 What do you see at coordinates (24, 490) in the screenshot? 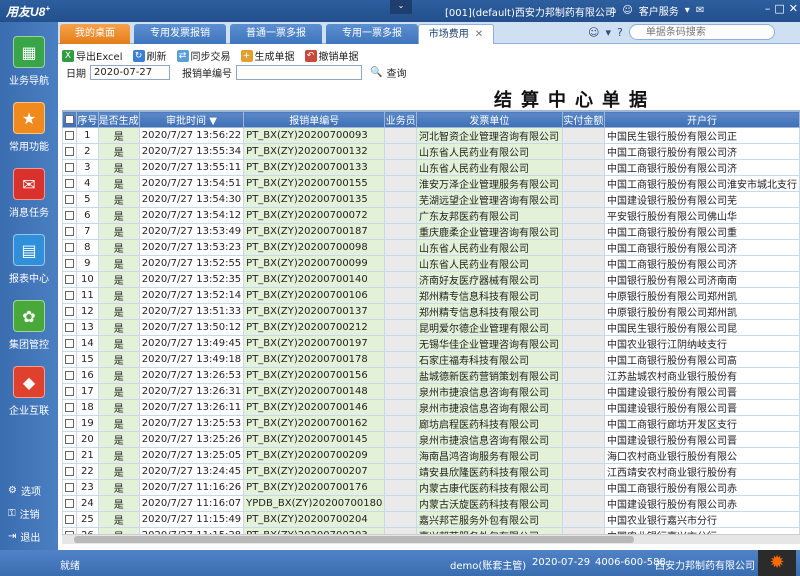
I see `options-button: ⚙ 选项` at bounding box center [24, 490].